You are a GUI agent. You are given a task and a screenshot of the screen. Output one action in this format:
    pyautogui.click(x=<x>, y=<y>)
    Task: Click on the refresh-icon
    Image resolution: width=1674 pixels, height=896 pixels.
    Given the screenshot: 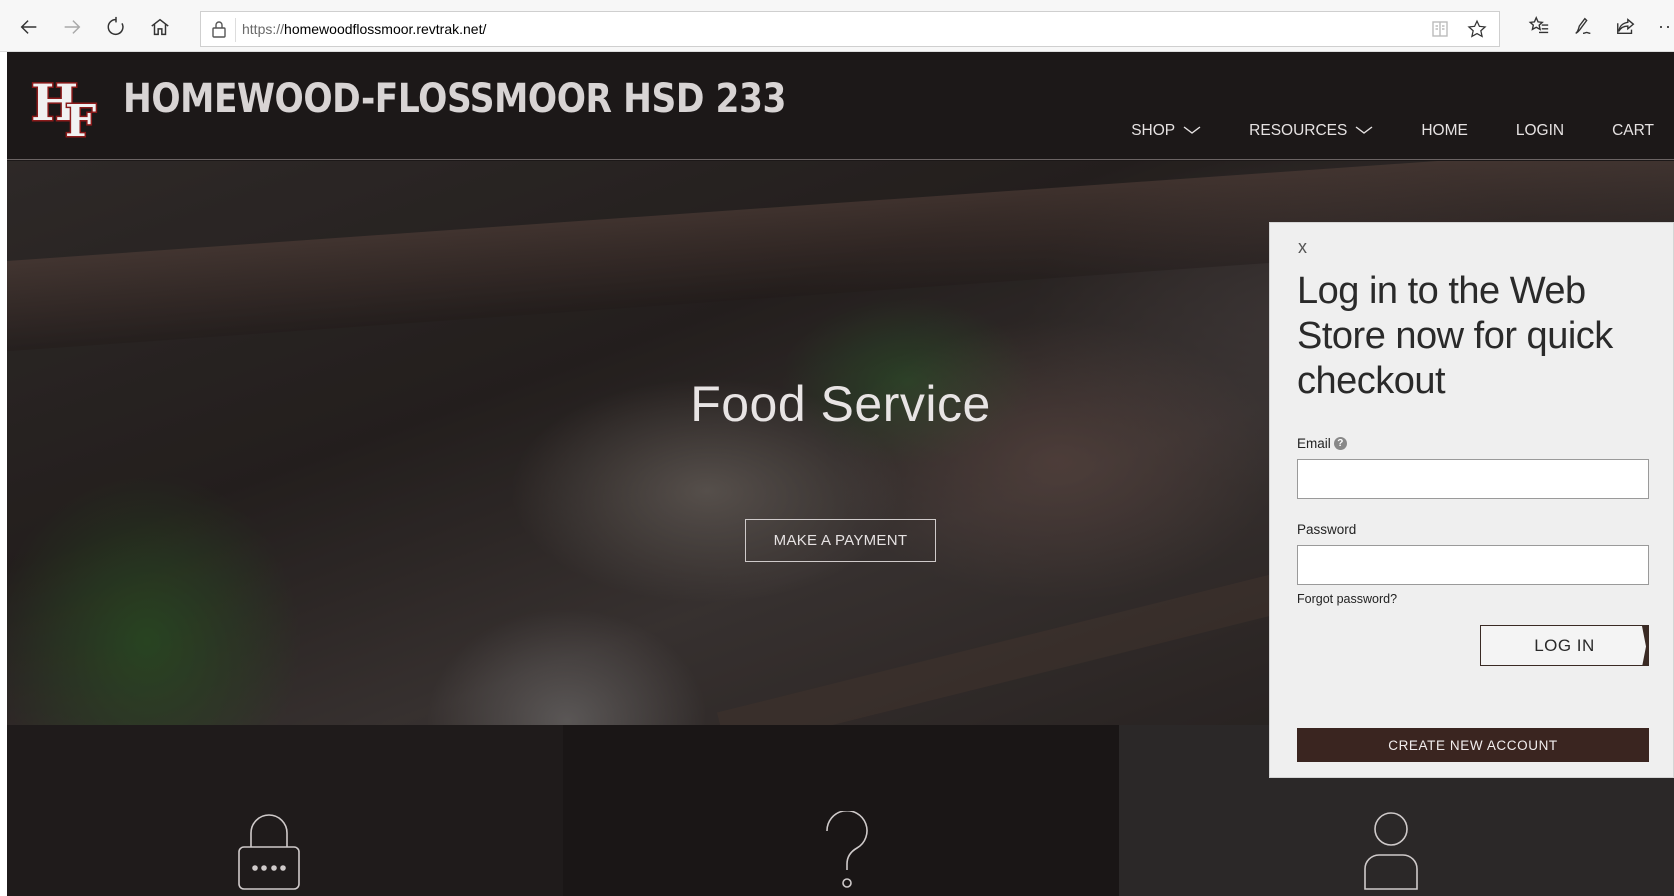 What is the action you would take?
    pyautogui.click(x=116, y=27)
    